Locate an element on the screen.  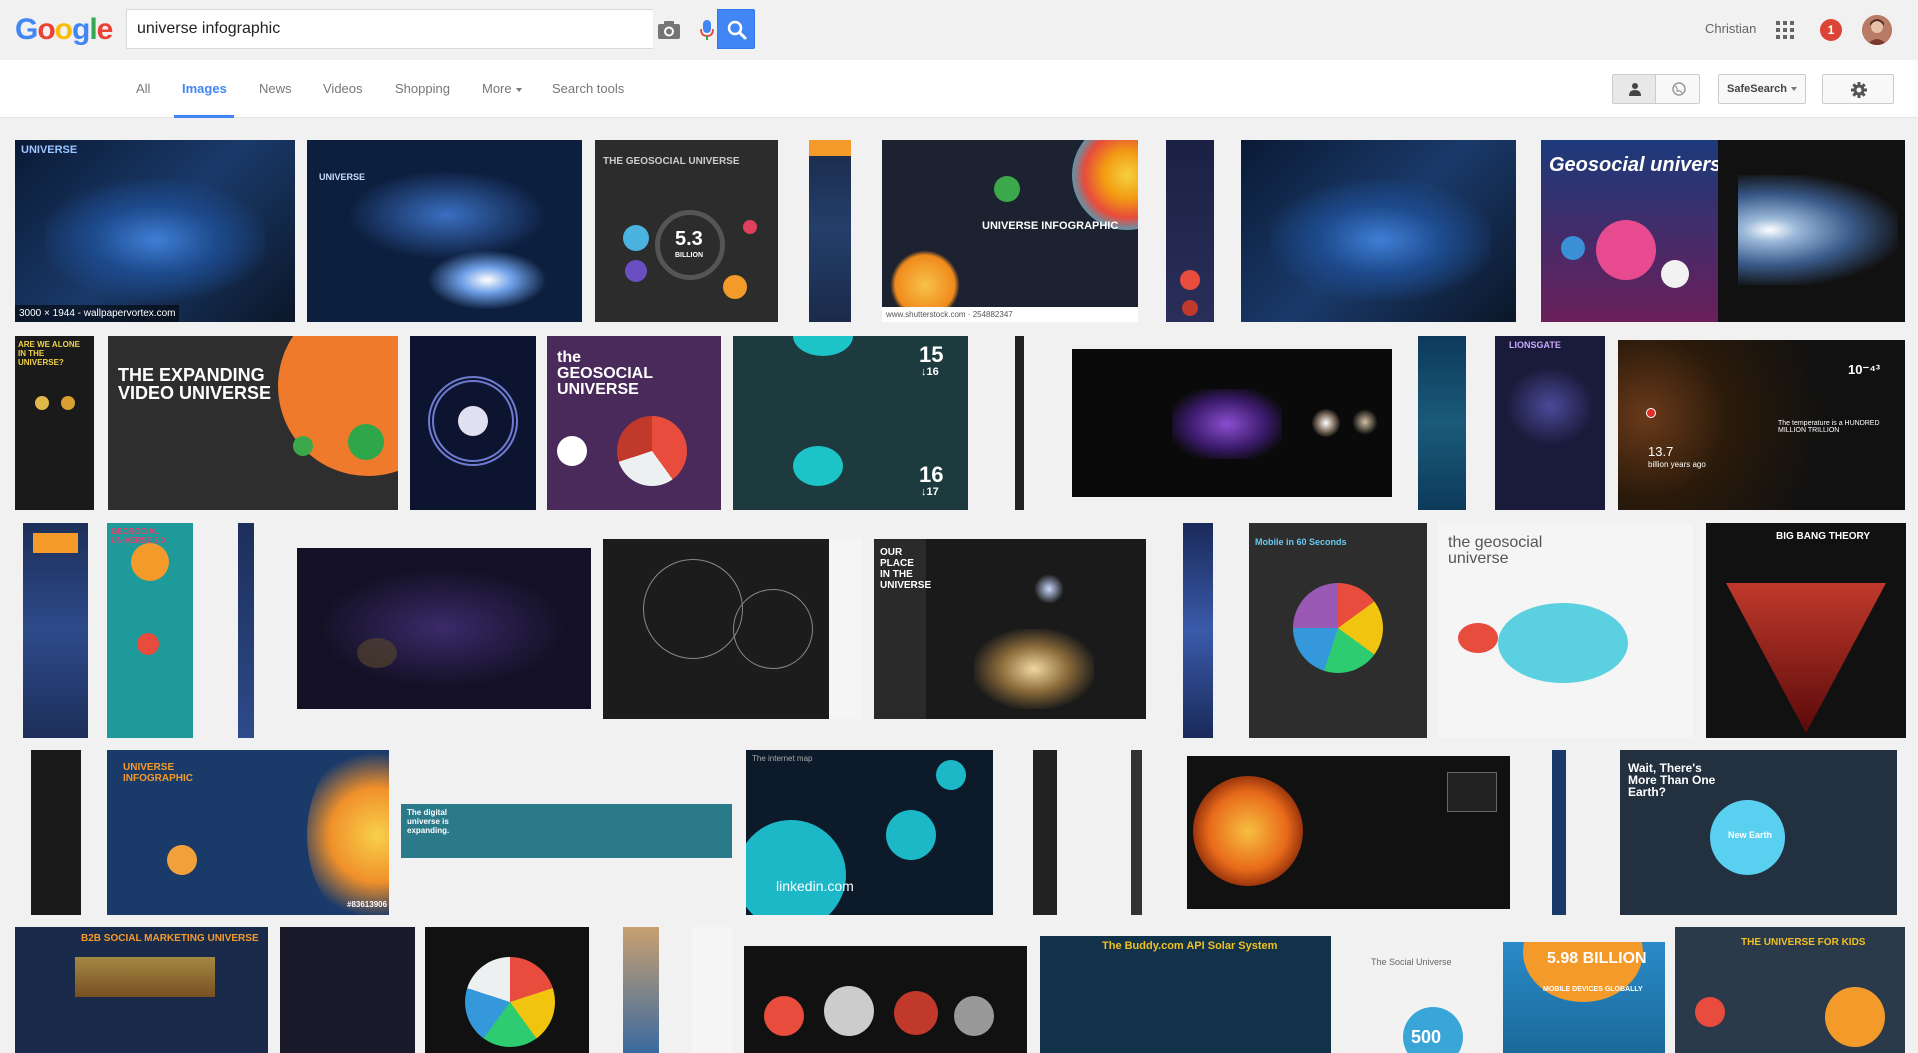
thumbnail-stat-sub: billion years ago is located at coordinates (1677, 464).